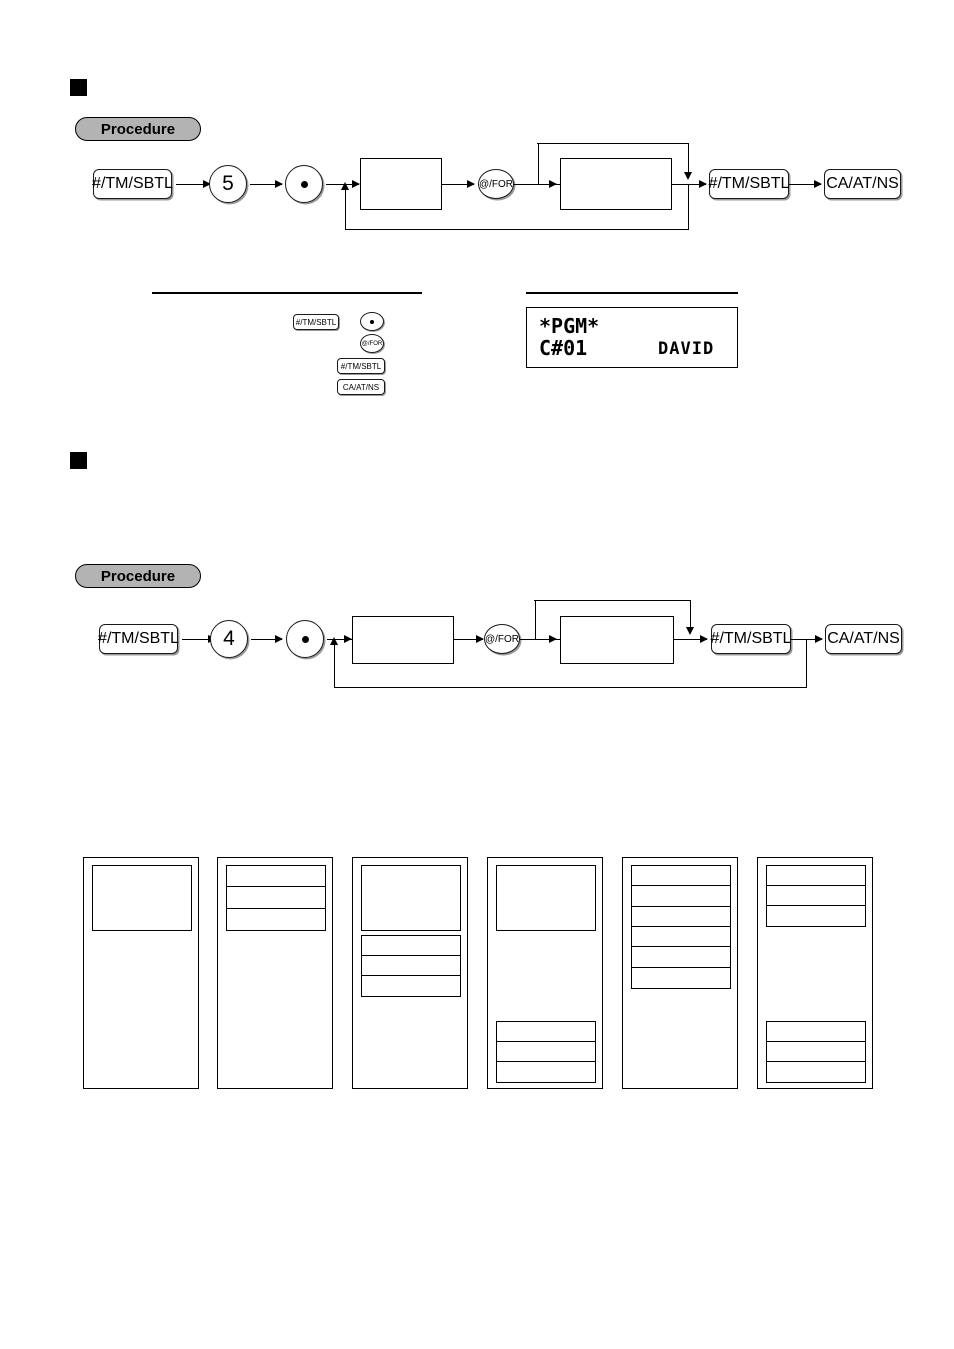 This screenshot has height=1349, width=954. What do you see at coordinates (749, 184) in the screenshot?
I see `flow1-key-tmsbtl-end: #/TM/SBTL` at bounding box center [749, 184].